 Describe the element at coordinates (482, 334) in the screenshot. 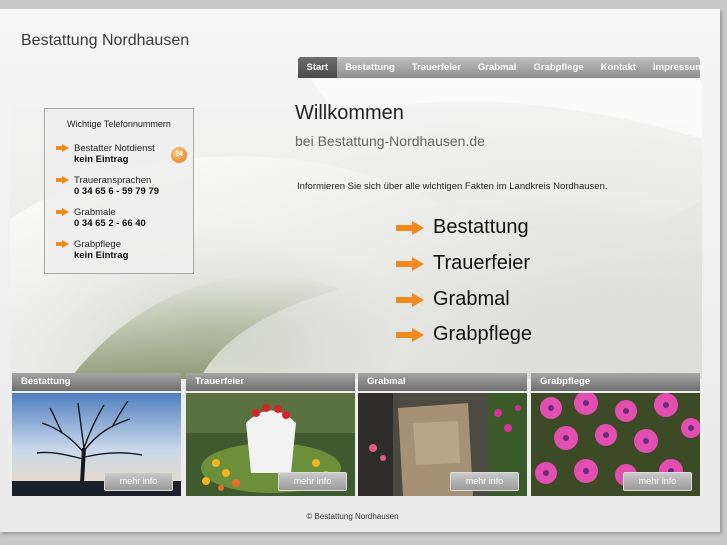

I see `link-label: Grabpflege` at that location.